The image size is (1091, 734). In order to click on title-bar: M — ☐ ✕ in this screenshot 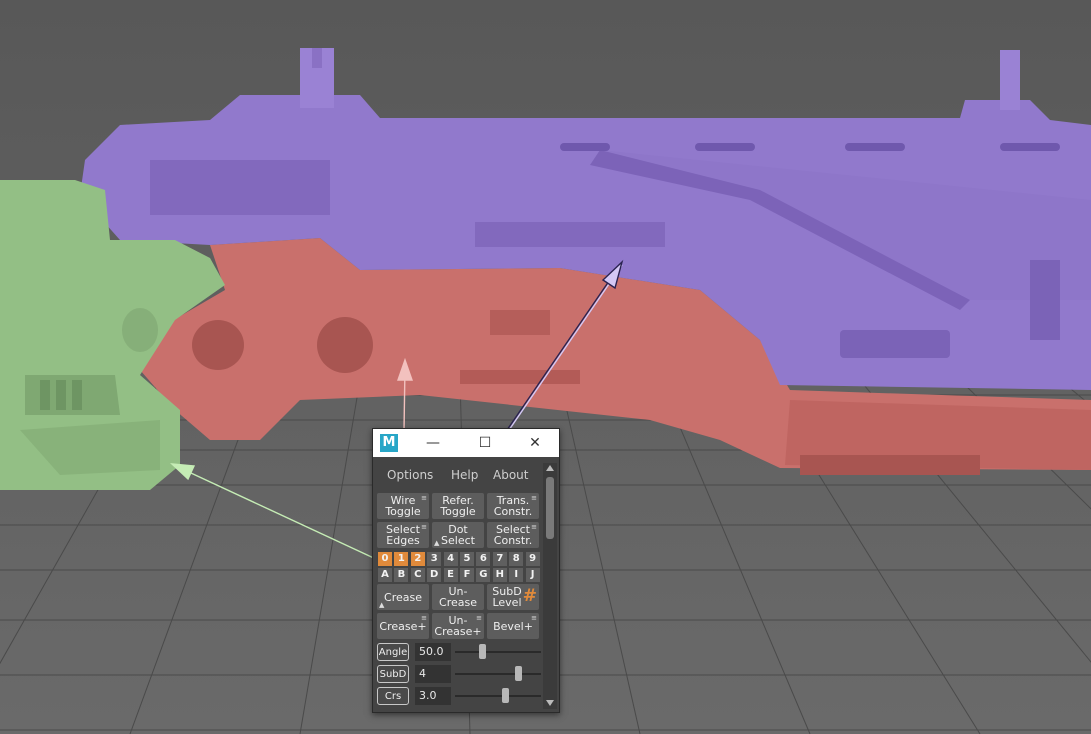, I will do `click(466, 443)`.